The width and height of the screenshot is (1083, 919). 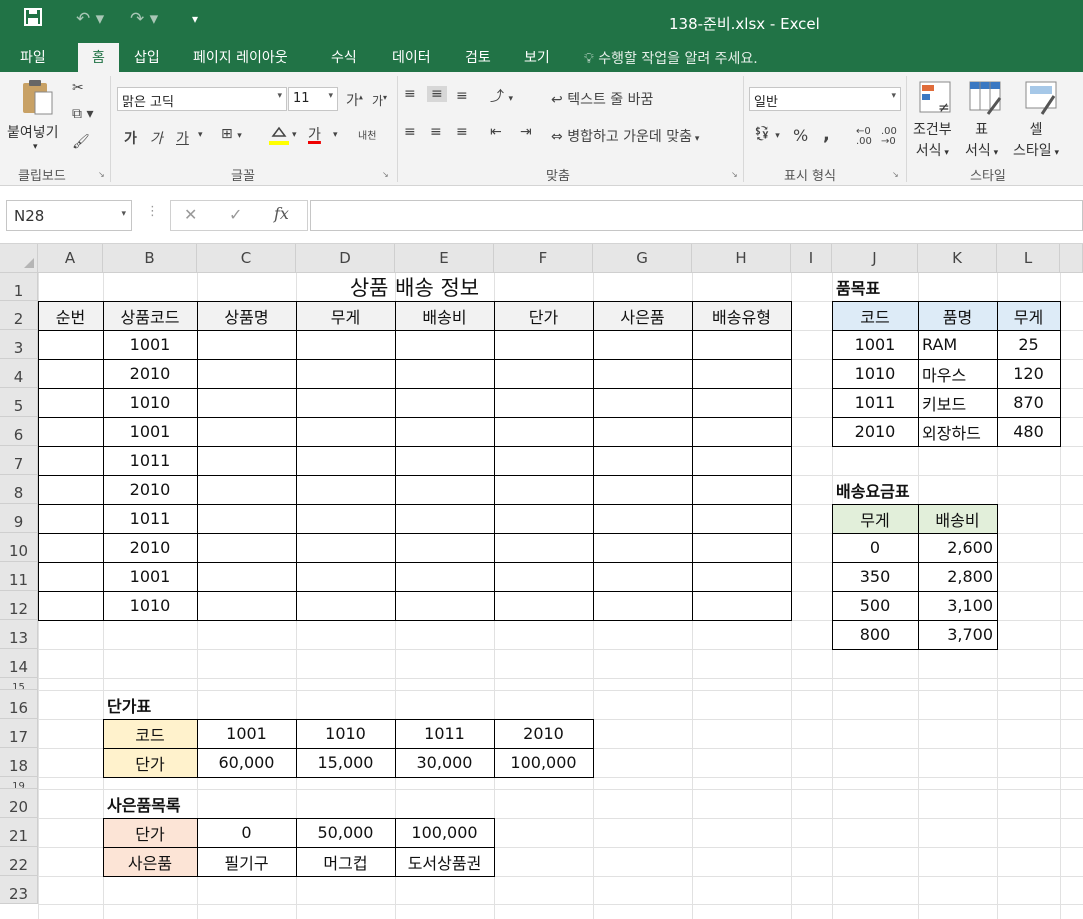 What do you see at coordinates (33, 132) in the screenshot?
I see `paste-button: 붙여넣기` at bounding box center [33, 132].